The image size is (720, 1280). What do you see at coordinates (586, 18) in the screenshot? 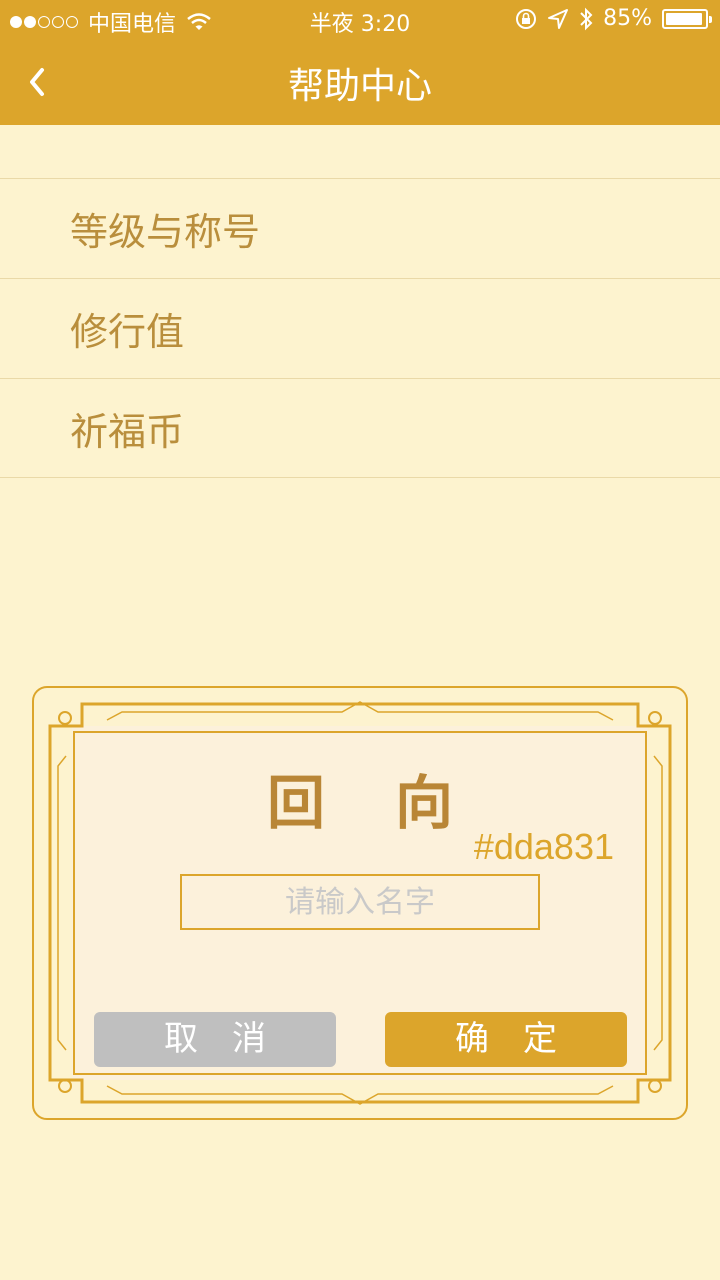
I see `bluetooth-icon` at bounding box center [586, 18].